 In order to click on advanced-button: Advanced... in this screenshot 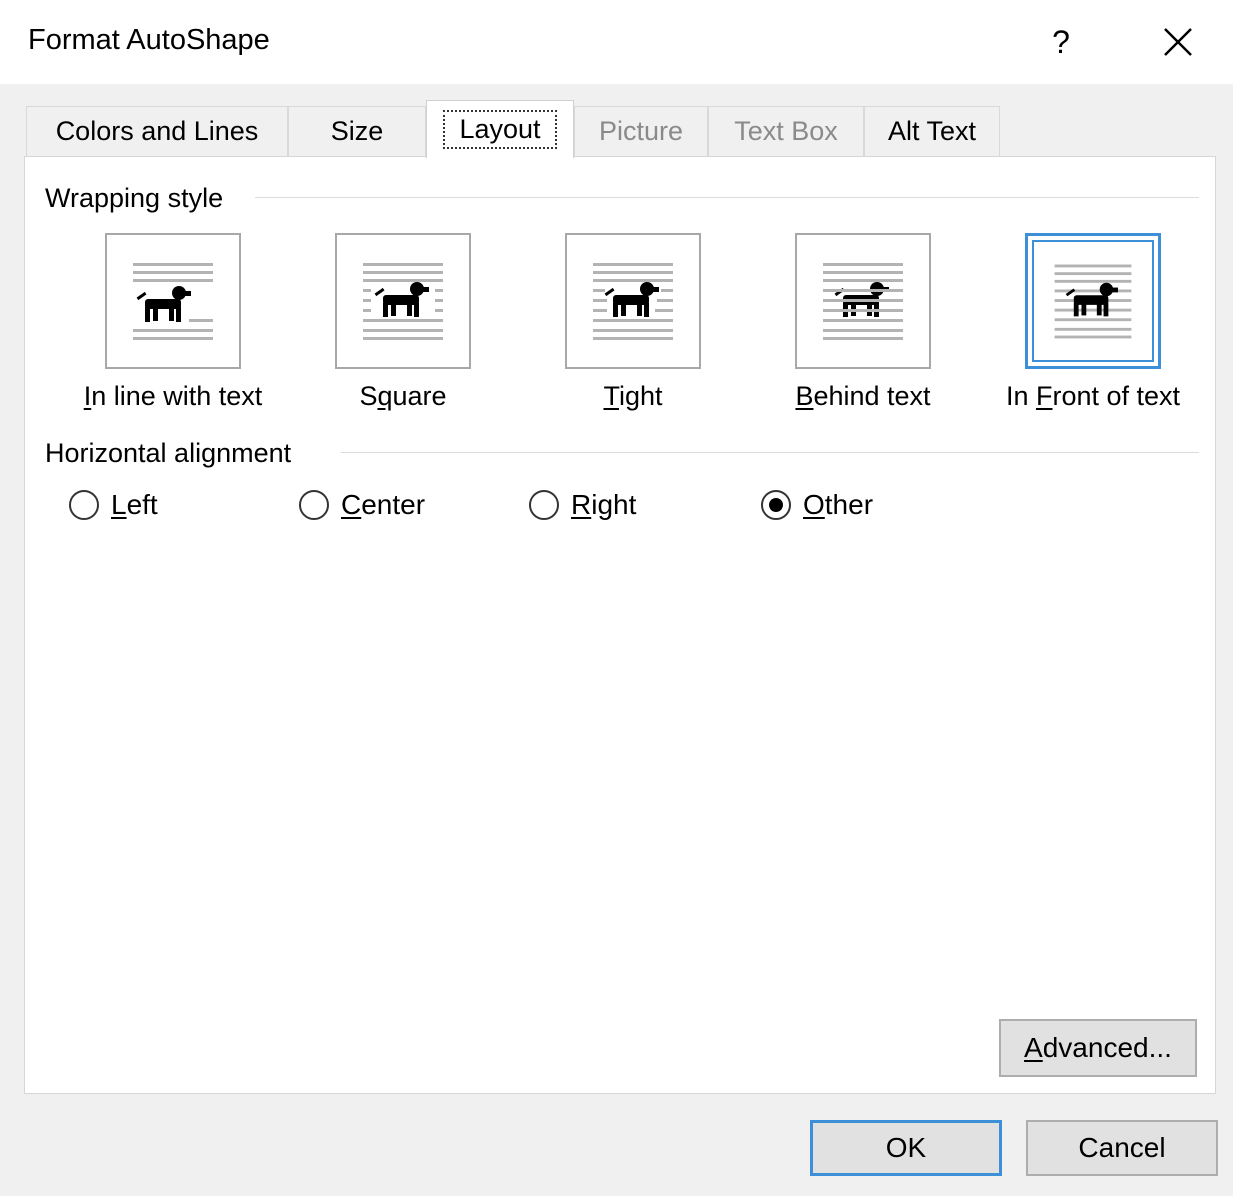, I will do `click(1098, 1048)`.